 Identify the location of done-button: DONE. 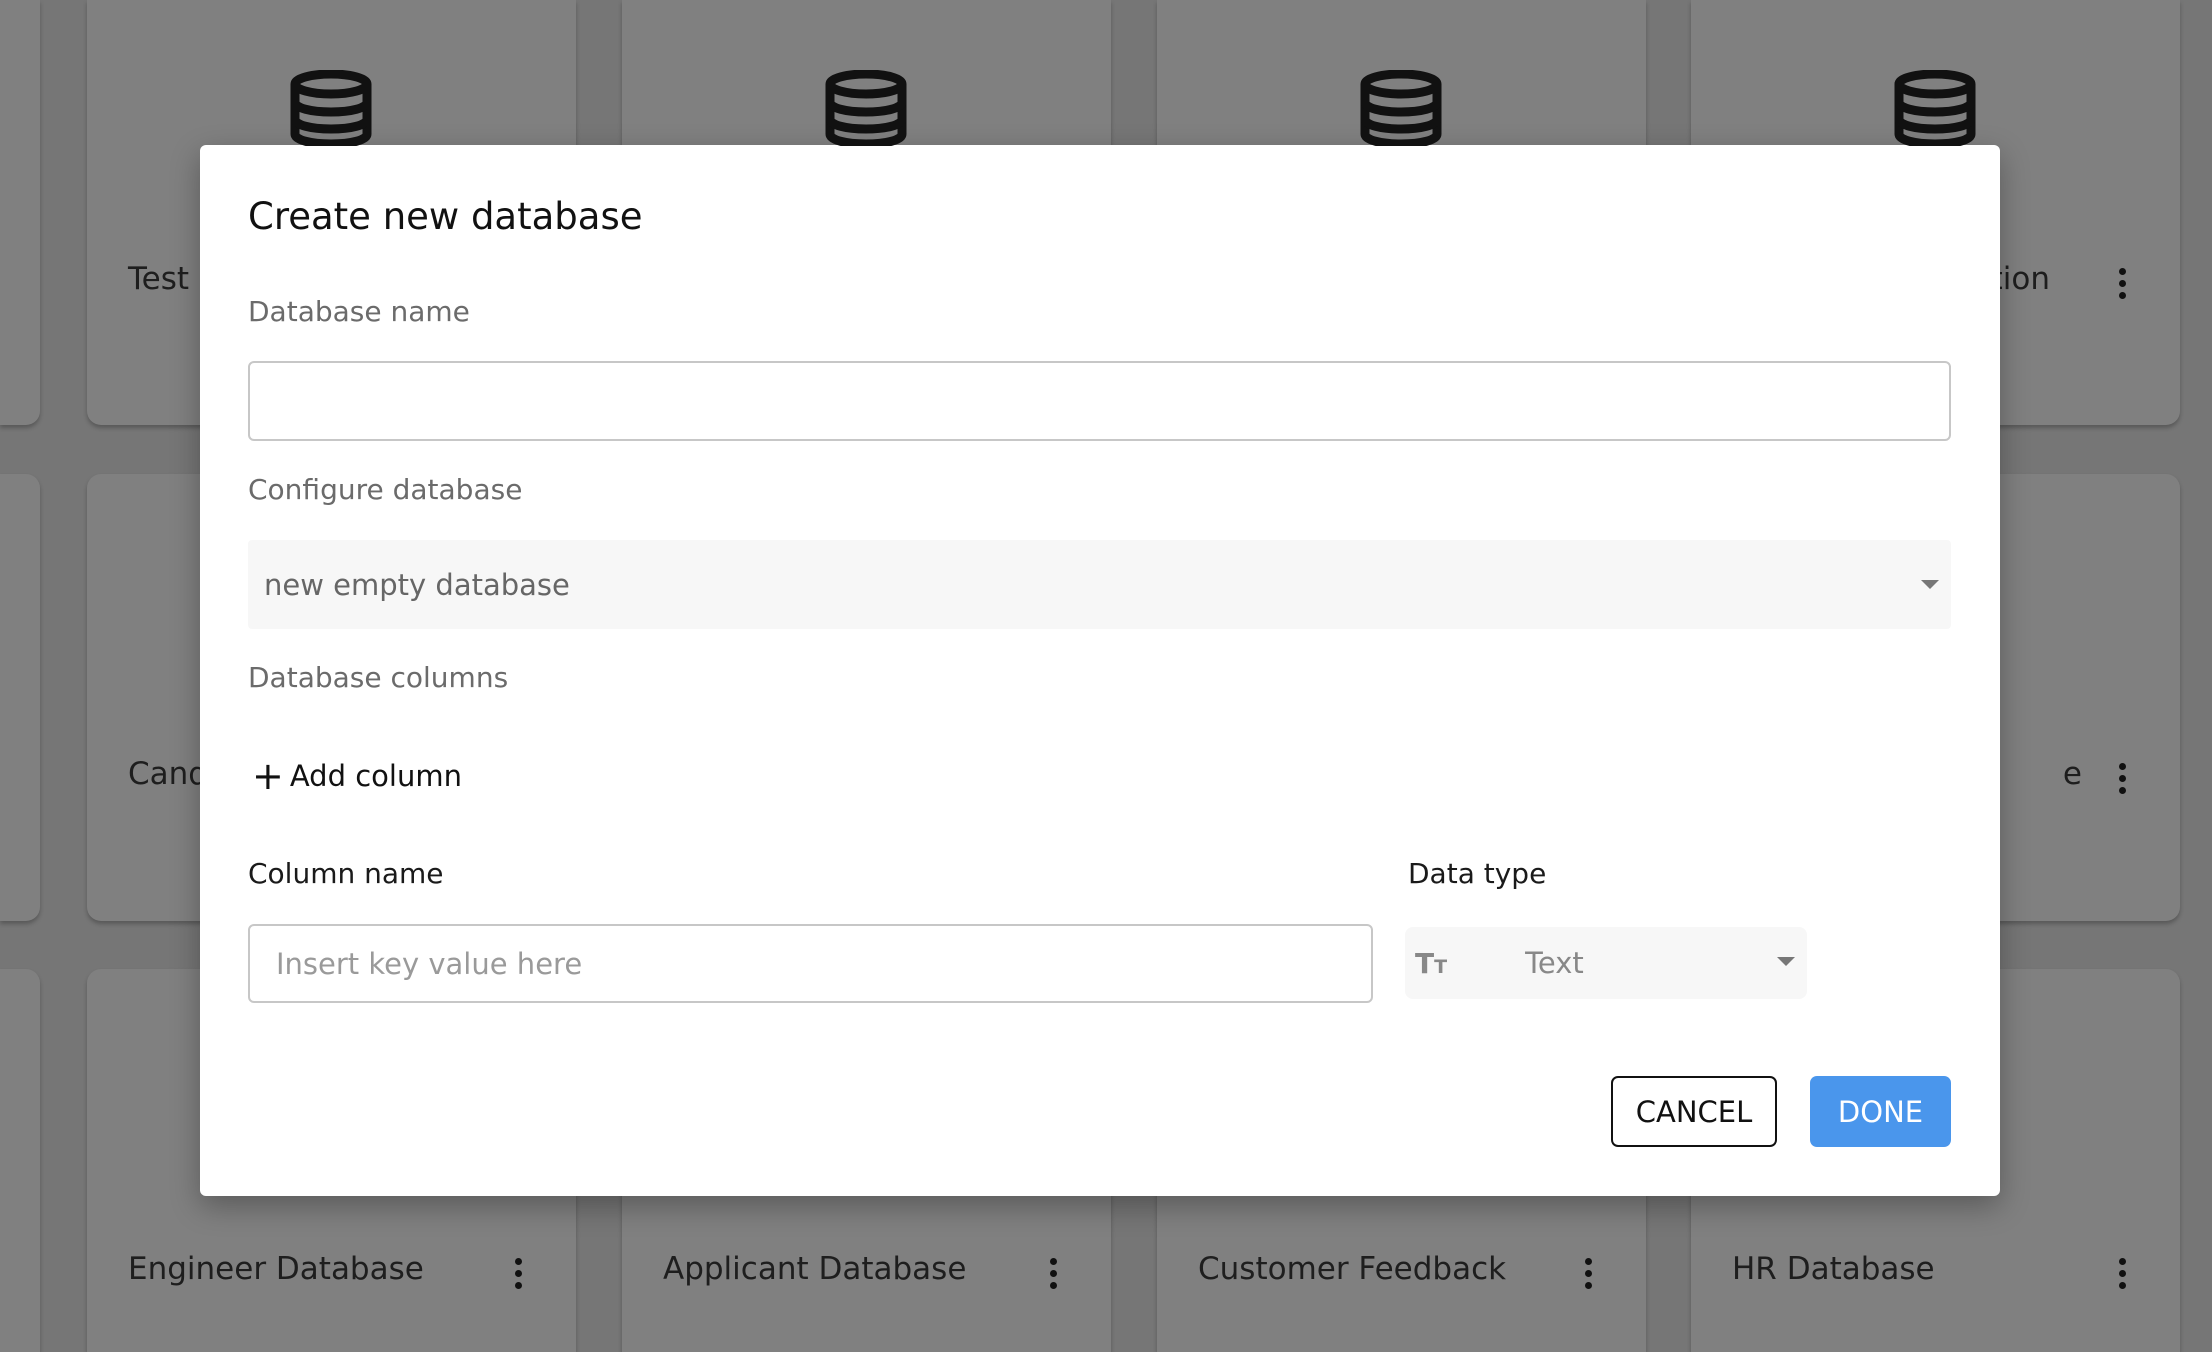
(1880, 1111).